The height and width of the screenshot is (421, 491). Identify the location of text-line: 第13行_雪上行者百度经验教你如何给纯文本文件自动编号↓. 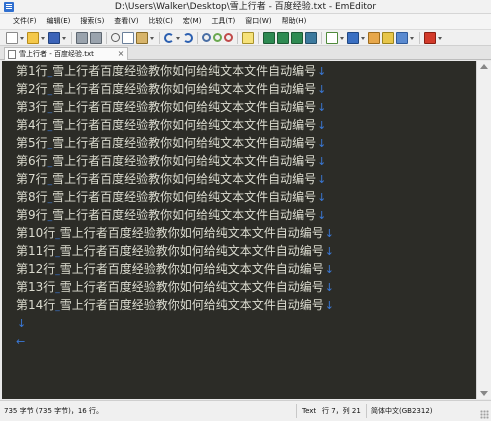
(175, 287).